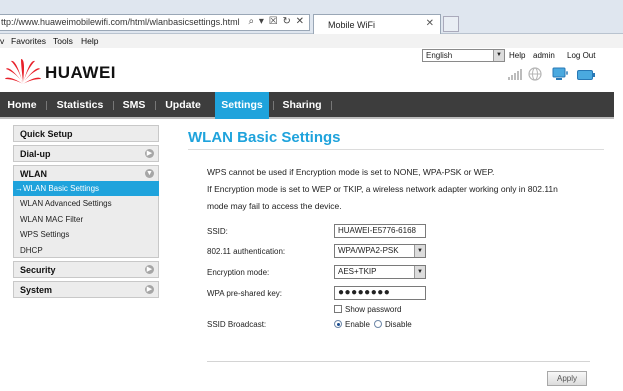  I want to click on page-title: WLAN Basic Settings, so click(264, 137).